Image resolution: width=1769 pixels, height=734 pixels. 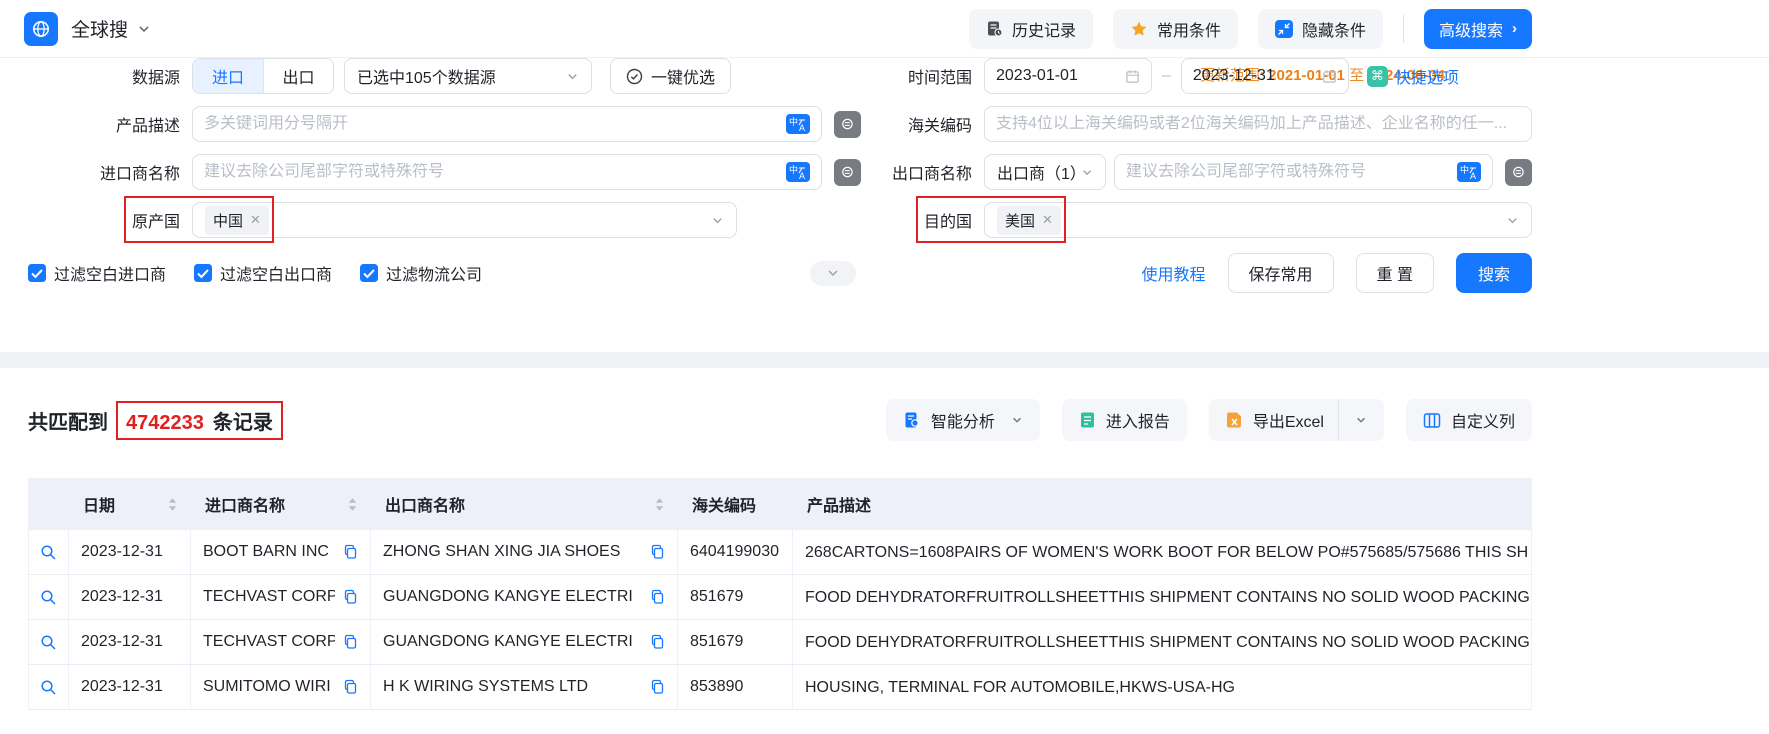 I want to click on header-exporter: 出口商名称, so click(x=524, y=504).